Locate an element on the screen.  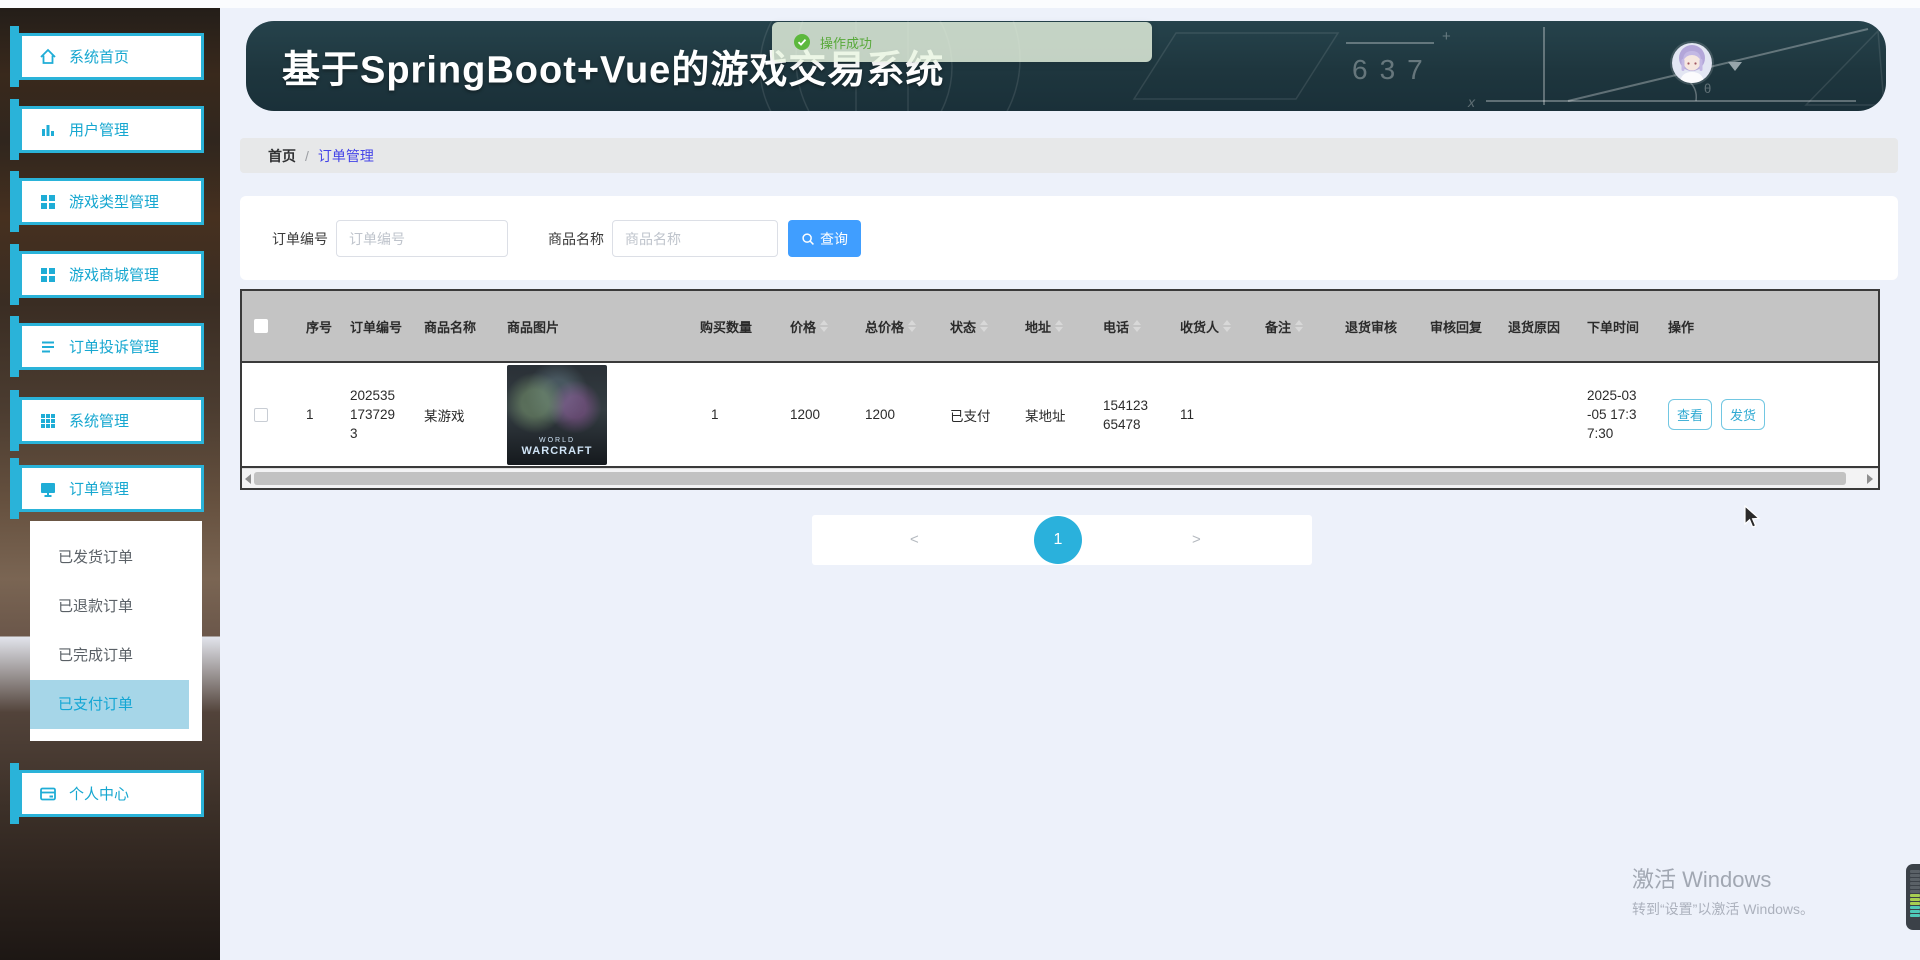
breadcrumb-current: 订单管理 is located at coordinates (345, 155).